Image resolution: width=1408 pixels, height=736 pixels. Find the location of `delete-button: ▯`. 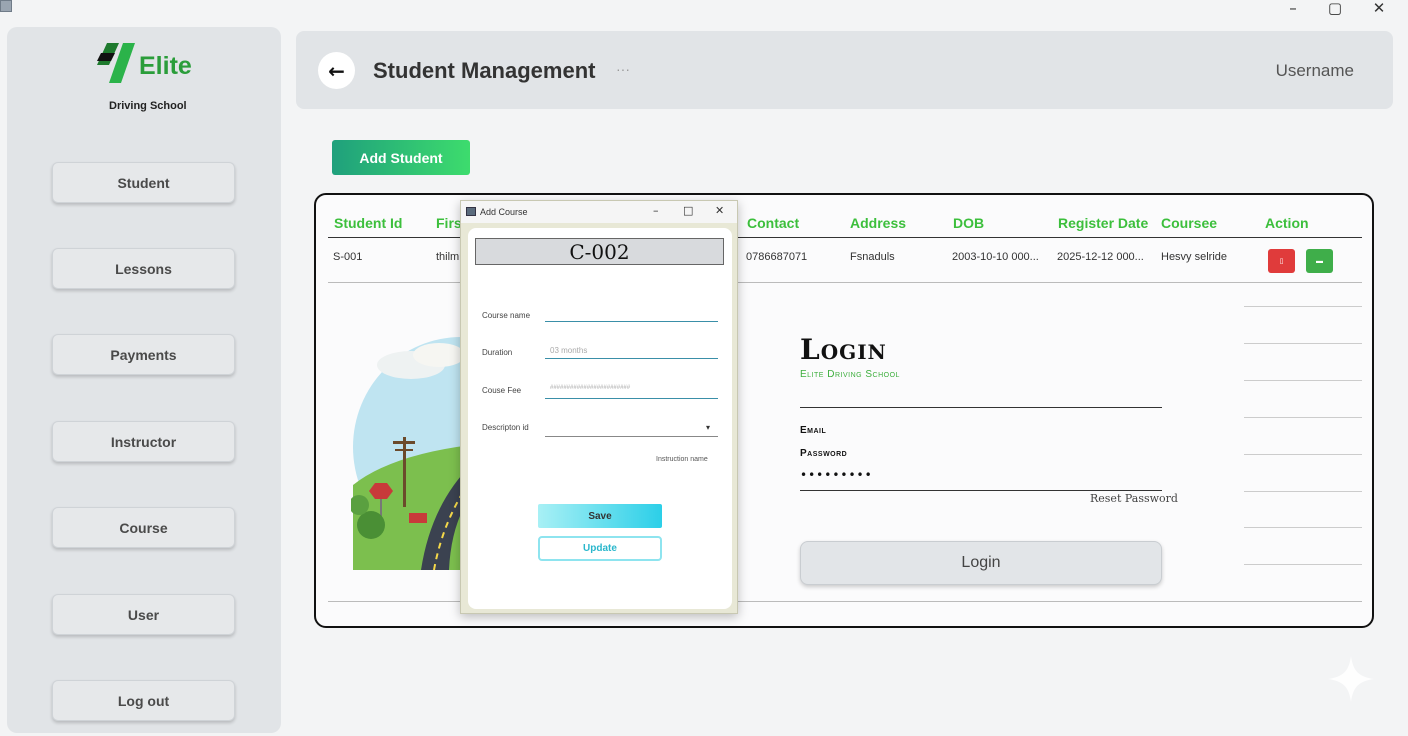

delete-button: ▯ is located at coordinates (1281, 261).